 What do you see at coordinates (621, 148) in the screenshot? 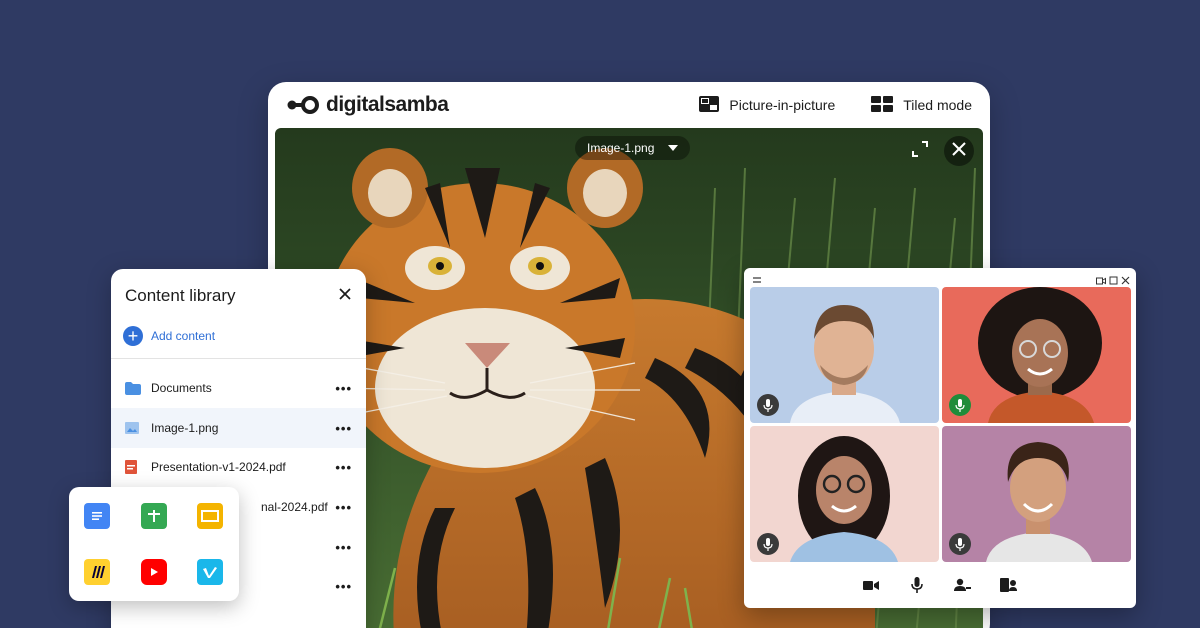
I see `file-selector-label: Image-1.png` at bounding box center [621, 148].